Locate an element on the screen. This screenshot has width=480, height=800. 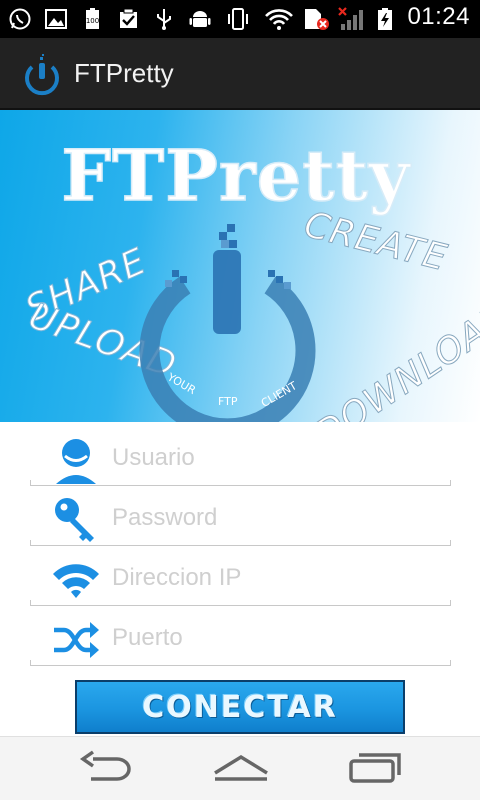
password-field is located at coordinates (240, 518).